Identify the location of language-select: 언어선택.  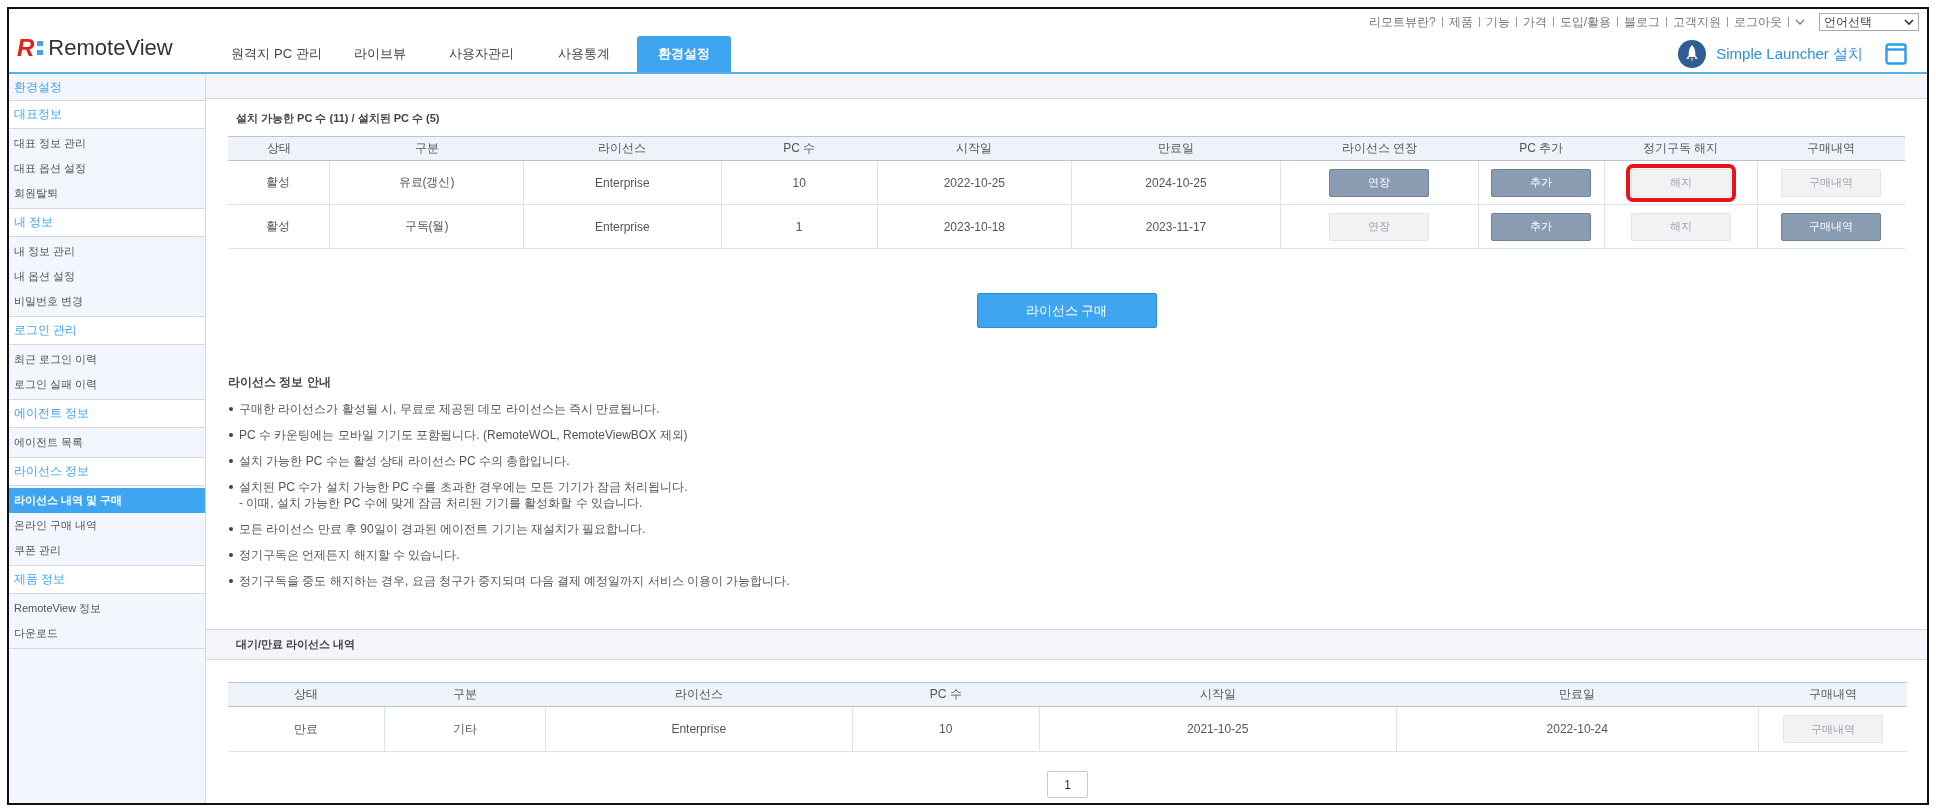
(1869, 22).